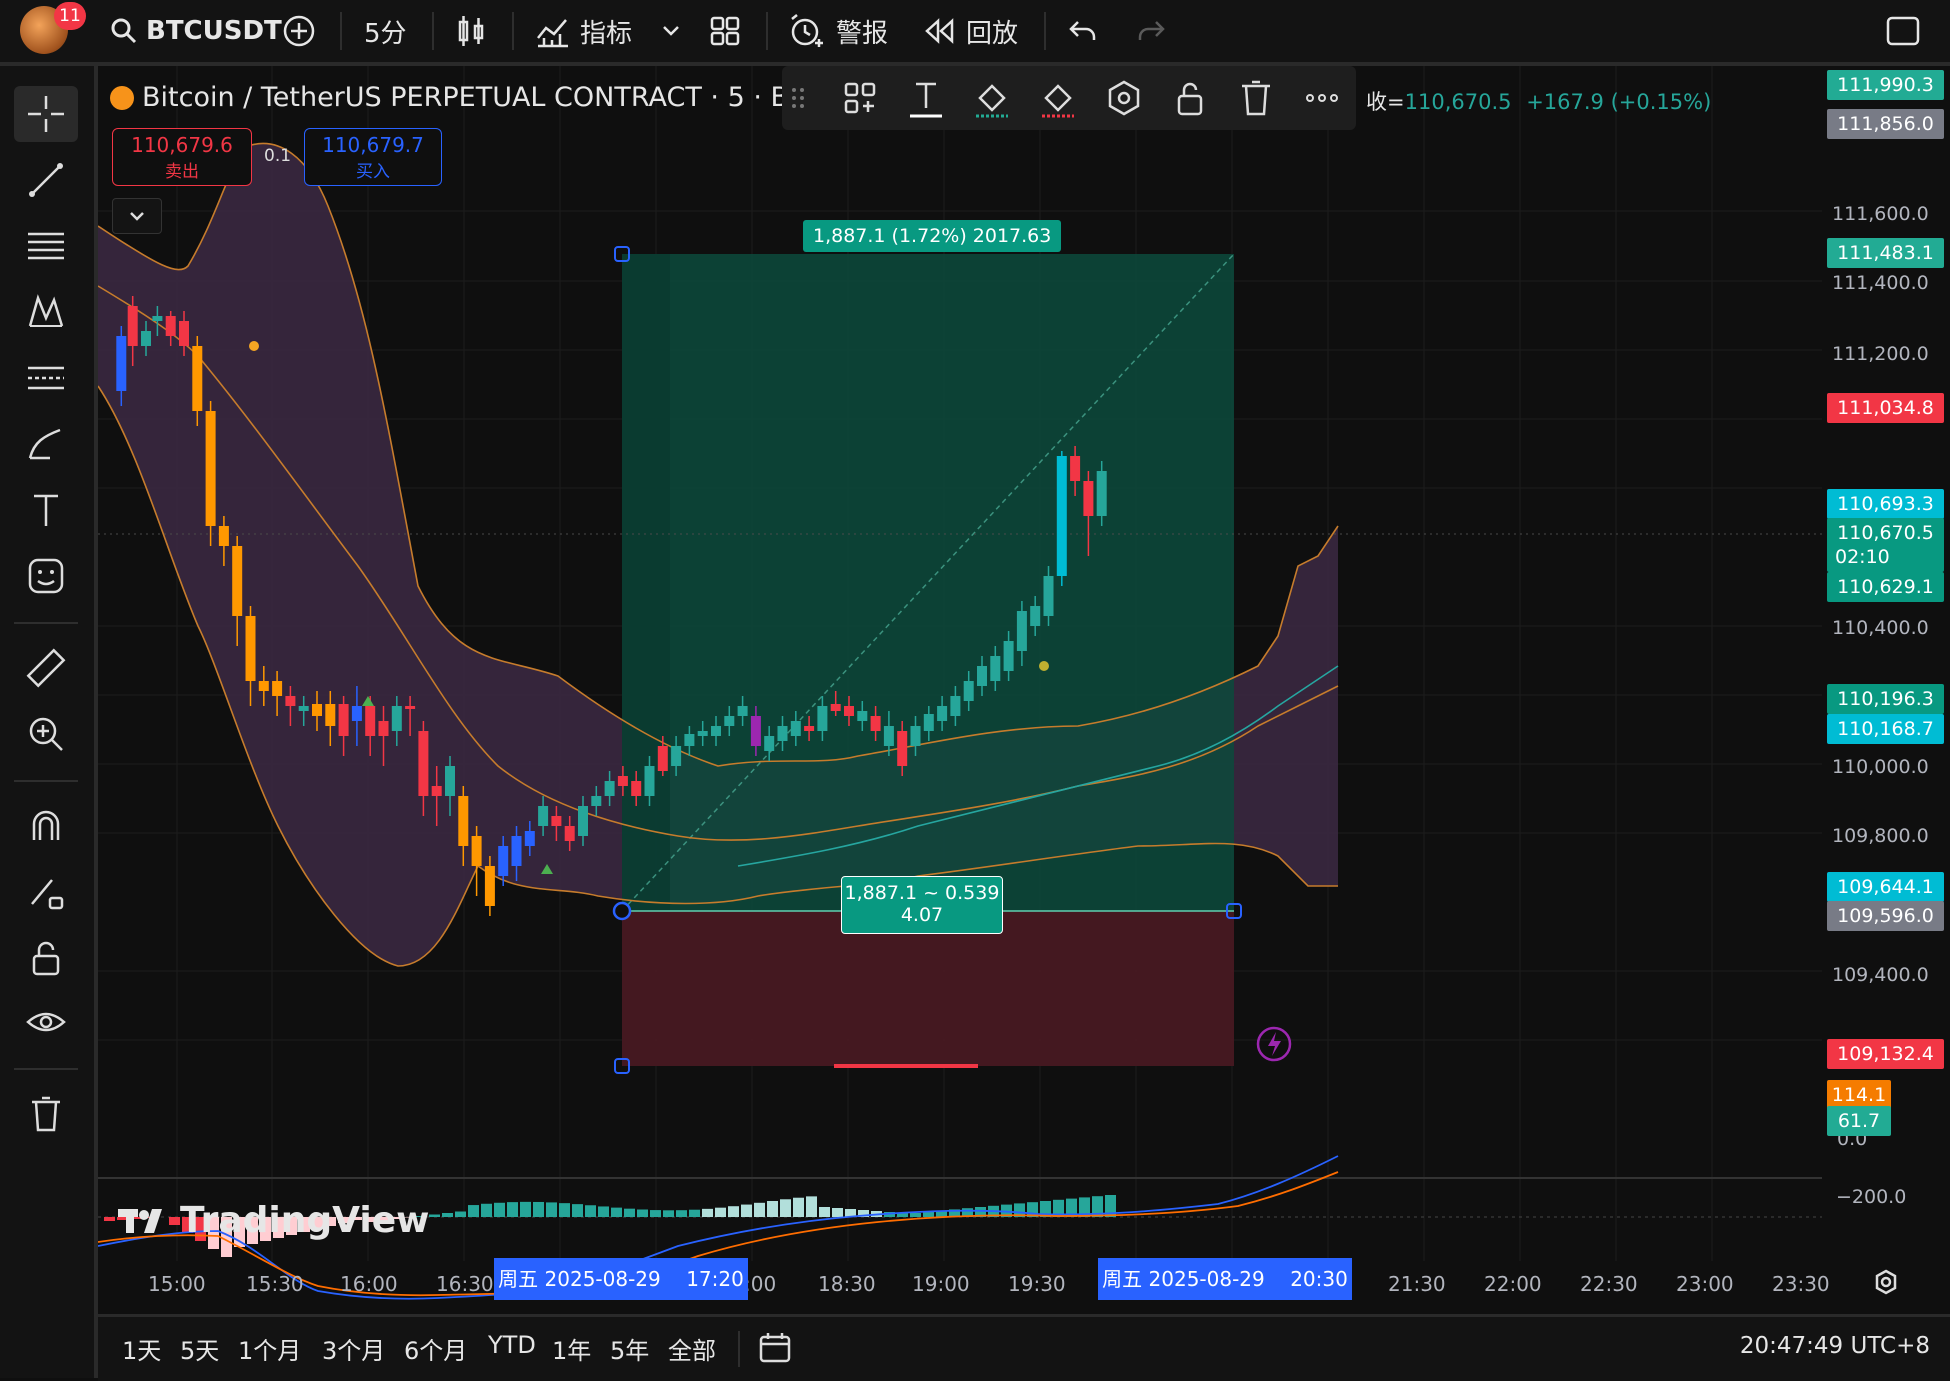 The height and width of the screenshot is (1381, 1950). What do you see at coordinates (992, 98) in the screenshot?
I see `fill-profit-button` at bounding box center [992, 98].